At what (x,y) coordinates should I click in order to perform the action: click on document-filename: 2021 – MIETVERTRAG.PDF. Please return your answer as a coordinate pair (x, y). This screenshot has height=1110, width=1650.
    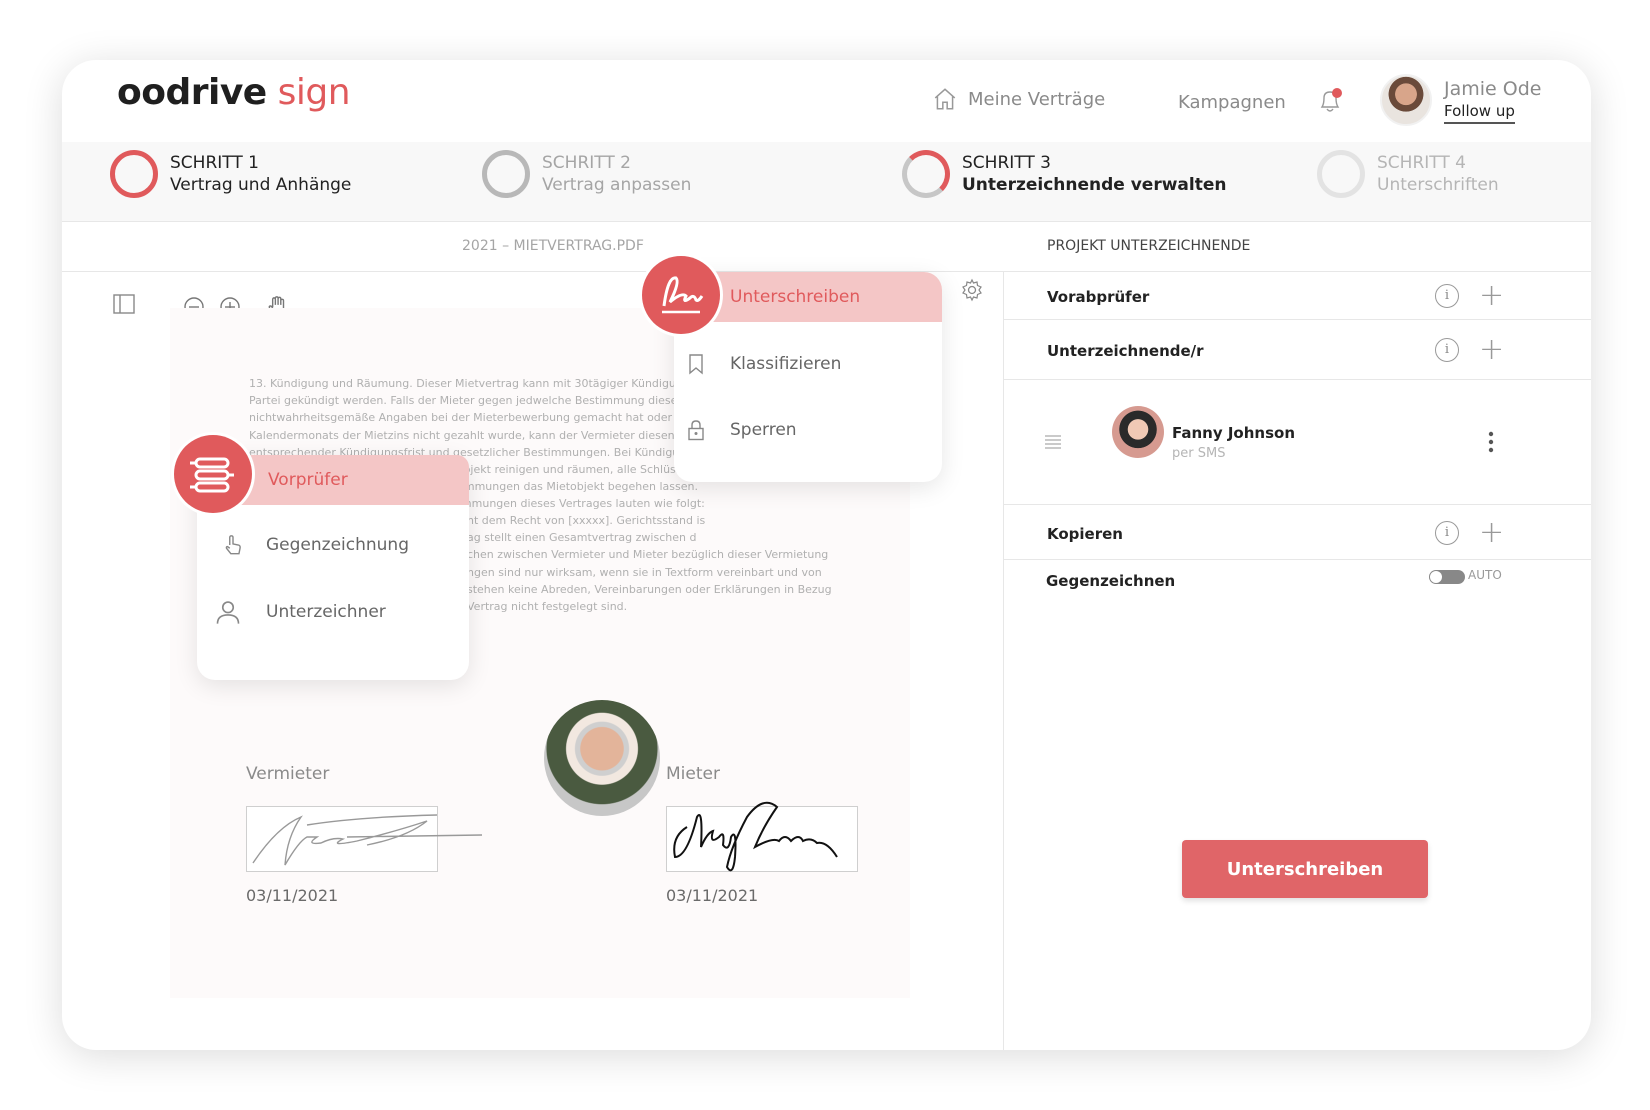
    Looking at the image, I should click on (553, 246).